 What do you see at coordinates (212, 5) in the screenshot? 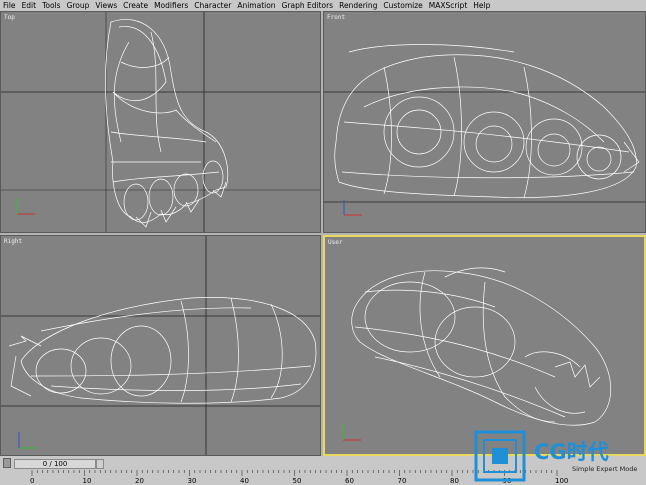
I see `menu-character: Character` at bounding box center [212, 5].